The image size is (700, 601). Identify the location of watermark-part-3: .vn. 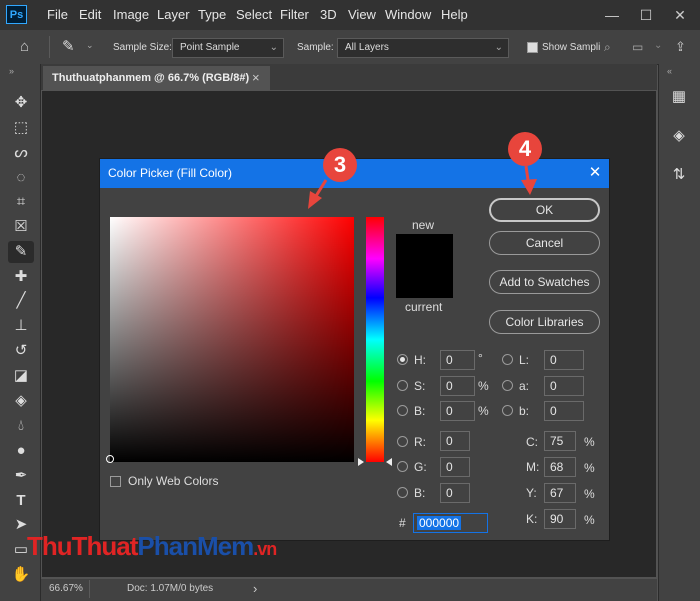
(265, 549).